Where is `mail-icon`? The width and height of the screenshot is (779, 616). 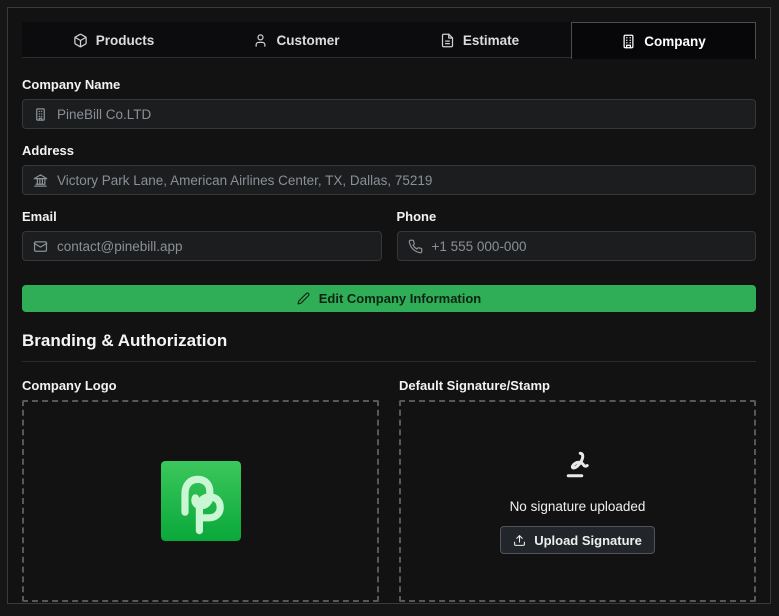
mail-icon is located at coordinates (40, 246).